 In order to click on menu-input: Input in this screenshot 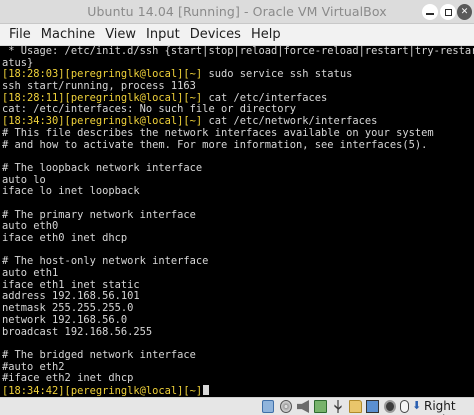, I will do `click(163, 35)`.